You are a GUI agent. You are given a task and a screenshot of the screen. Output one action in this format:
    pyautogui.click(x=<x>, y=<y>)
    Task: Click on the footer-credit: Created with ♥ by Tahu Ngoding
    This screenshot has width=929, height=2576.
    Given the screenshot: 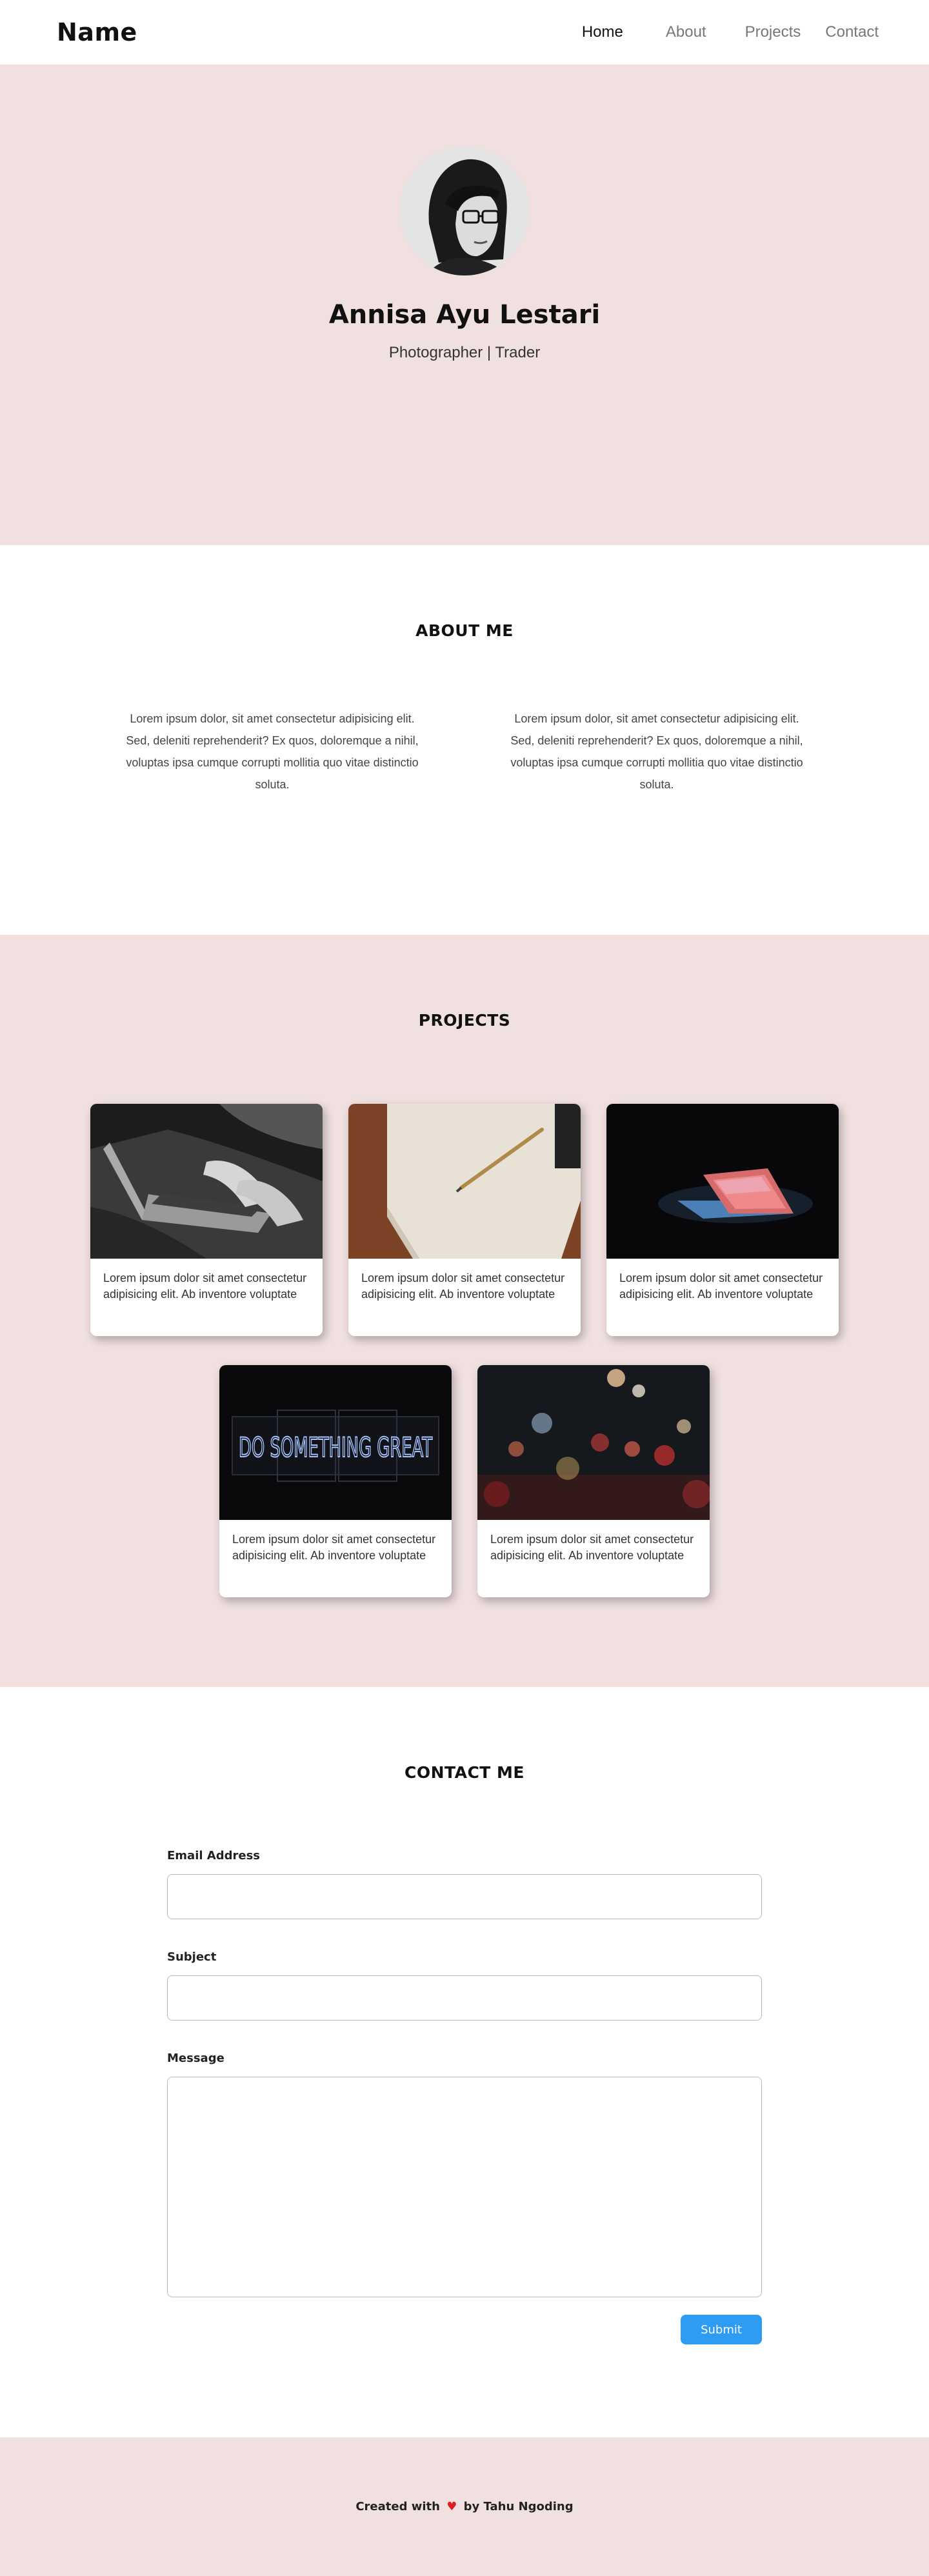 What is the action you would take?
    pyautogui.click(x=464, y=2506)
    